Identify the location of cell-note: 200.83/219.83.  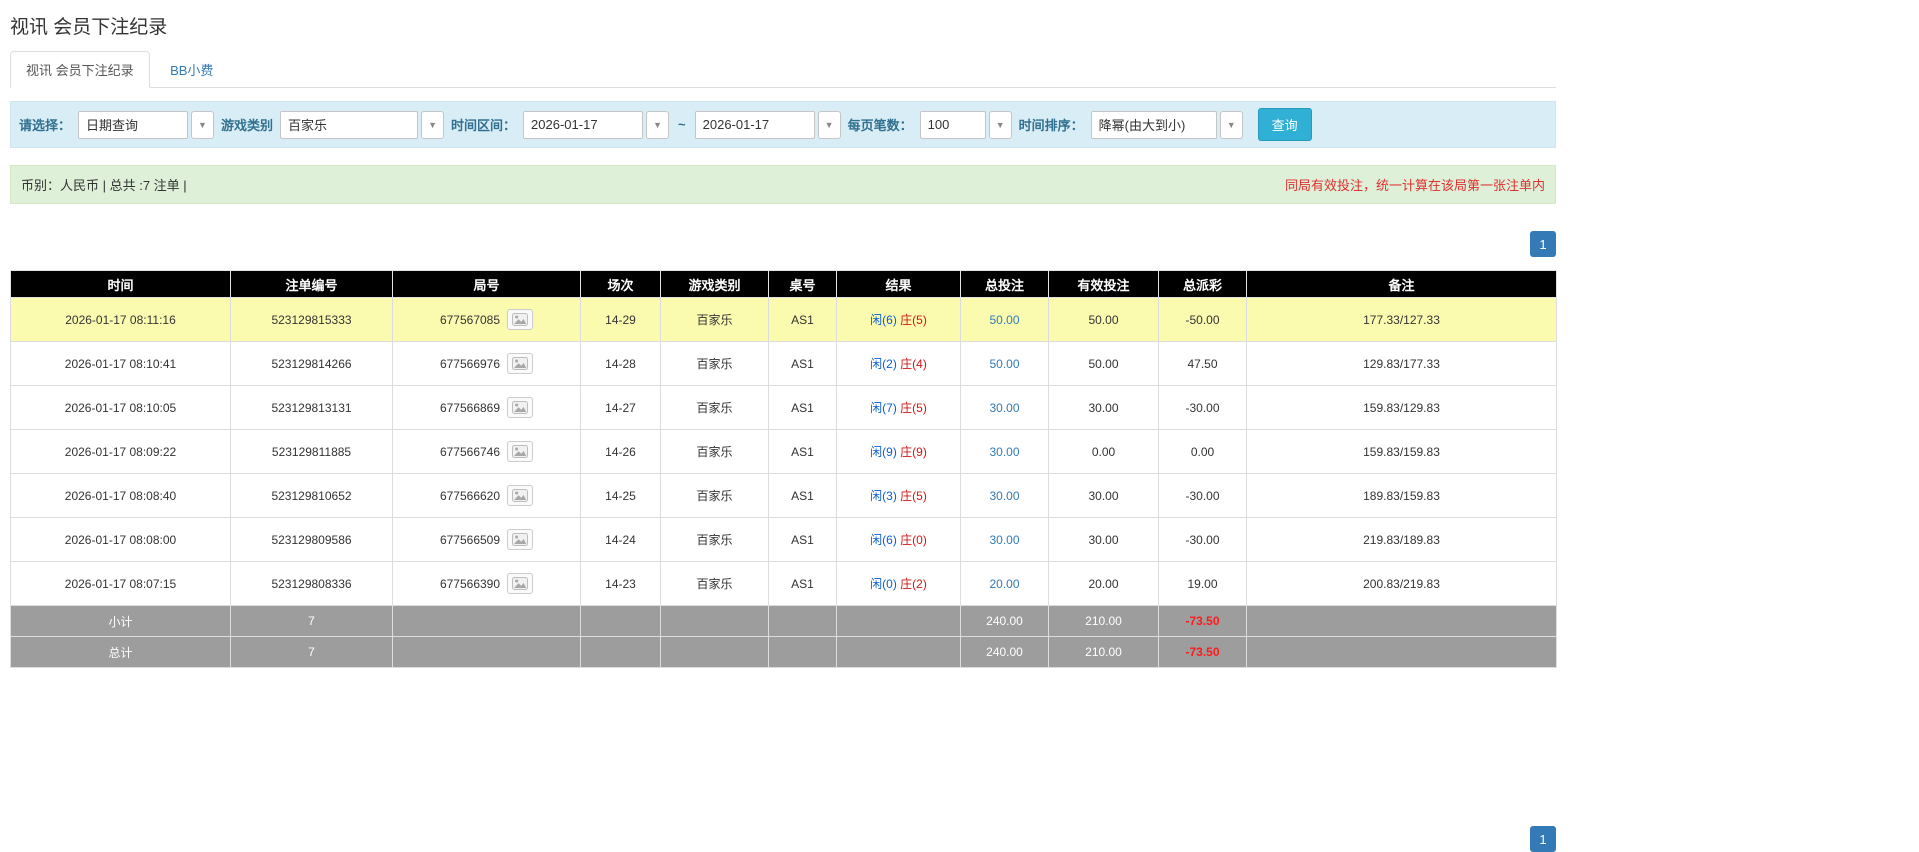
(1401, 583).